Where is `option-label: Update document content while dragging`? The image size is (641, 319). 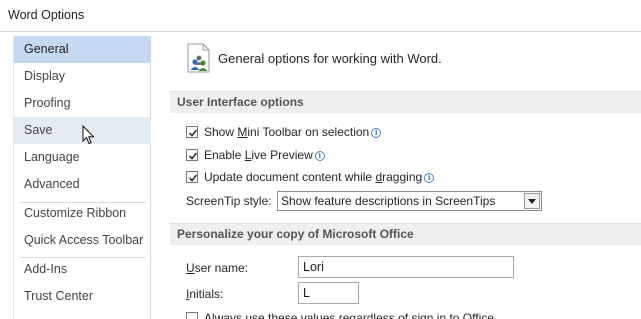 option-label: Update document content while dragging is located at coordinates (313, 177).